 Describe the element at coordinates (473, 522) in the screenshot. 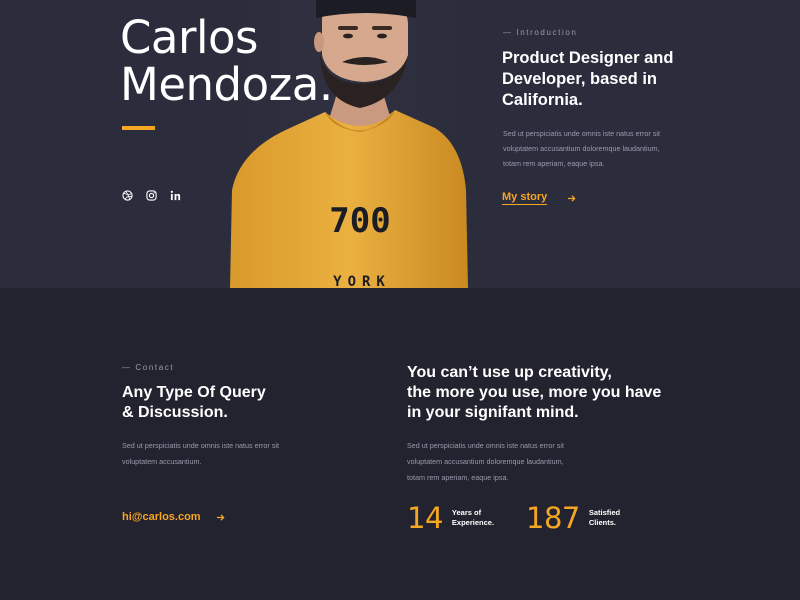

I see `stat-label-line: Experience.` at that location.